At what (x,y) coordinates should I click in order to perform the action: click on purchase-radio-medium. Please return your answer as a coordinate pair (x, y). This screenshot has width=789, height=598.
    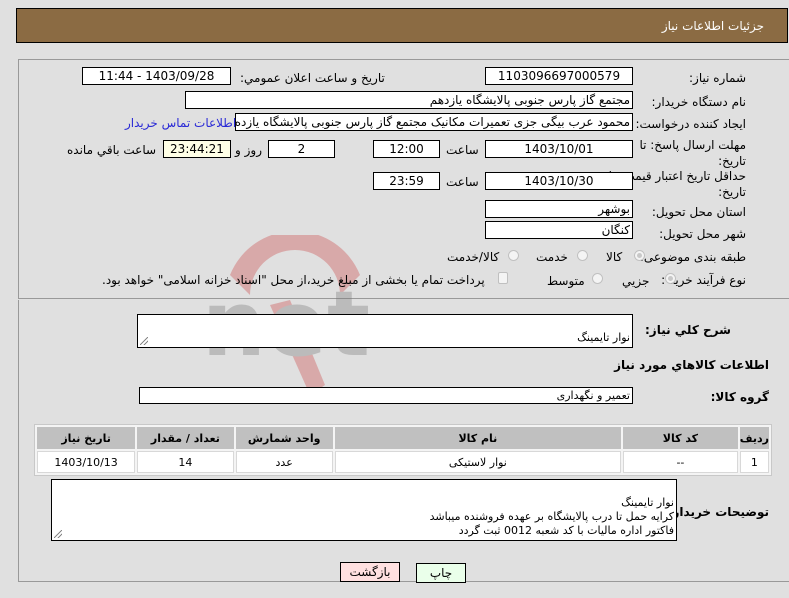
    Looking at the image, I should click on (597, 278).